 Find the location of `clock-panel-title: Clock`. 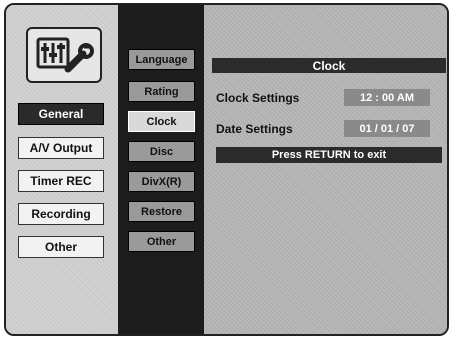

clock-panel-title: Clock is located at coordinates (329, 65).